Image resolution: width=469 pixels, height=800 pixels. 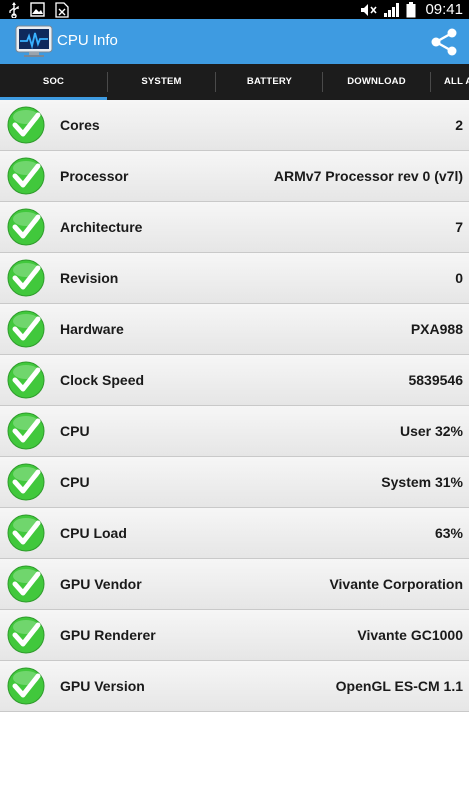 I want to click on list-item: CPU User 32%, so click(x=234, y=431).